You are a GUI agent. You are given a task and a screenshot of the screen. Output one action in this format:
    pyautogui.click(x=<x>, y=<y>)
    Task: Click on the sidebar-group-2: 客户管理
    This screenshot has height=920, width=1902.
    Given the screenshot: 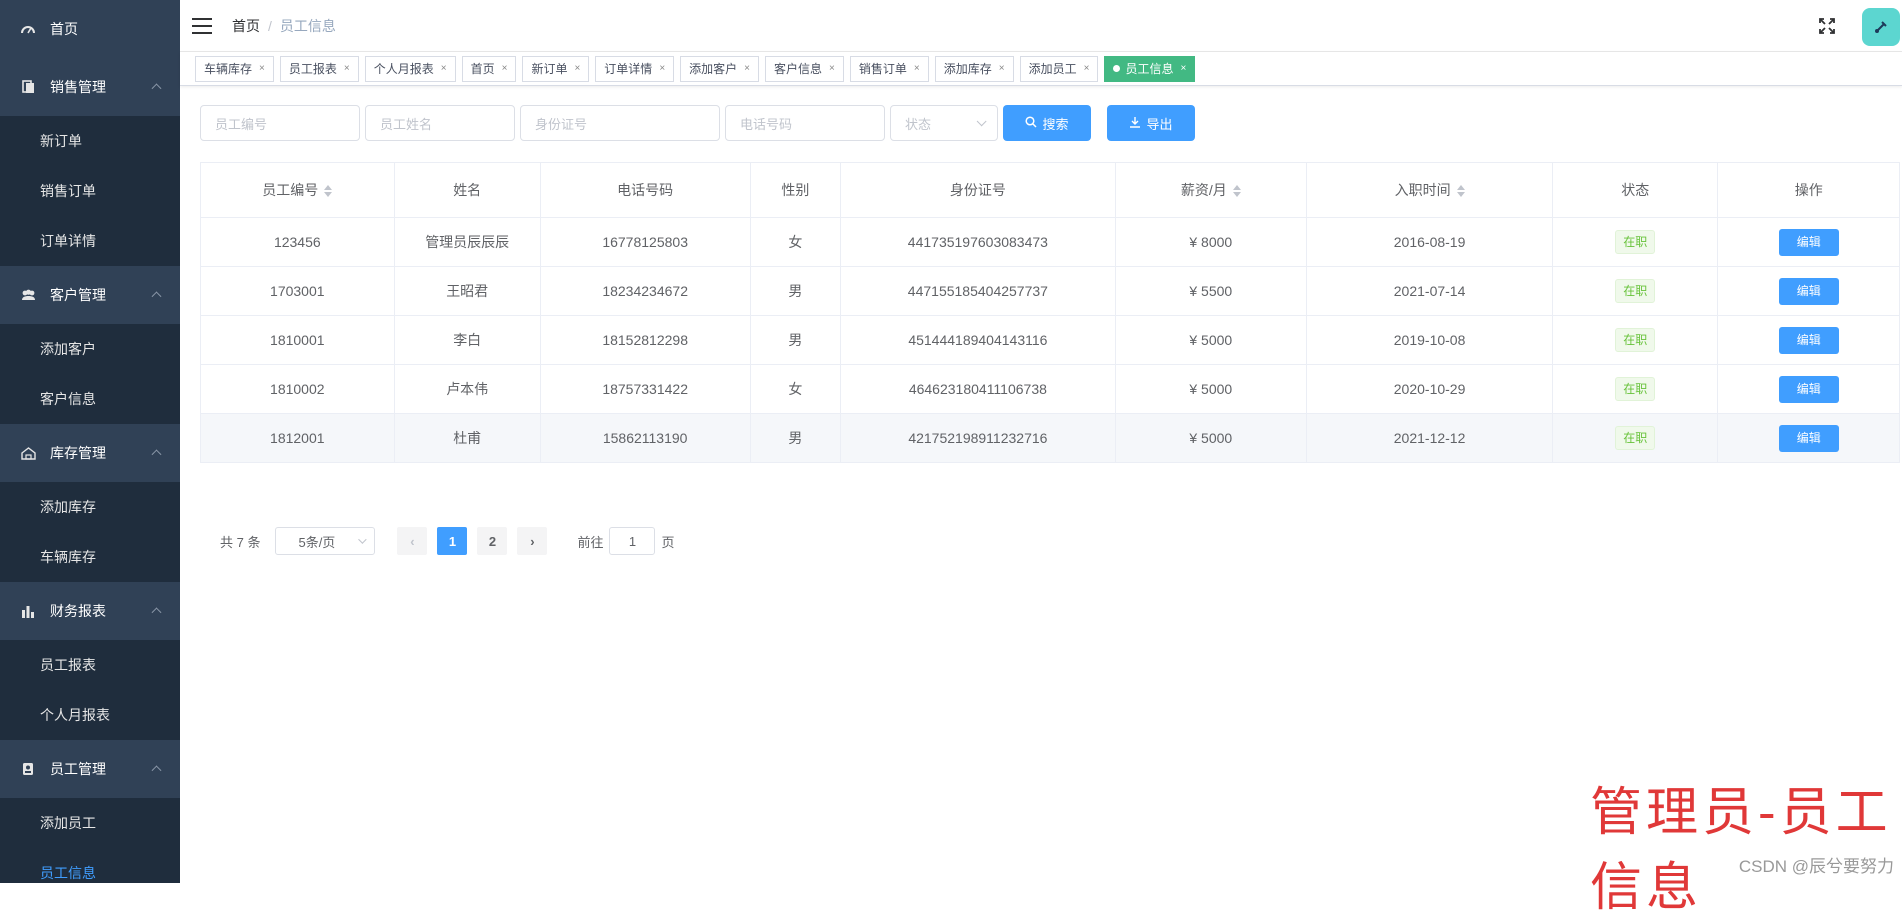 What is the action you would take?
    pyautogui.click(x=90, y=295)
    